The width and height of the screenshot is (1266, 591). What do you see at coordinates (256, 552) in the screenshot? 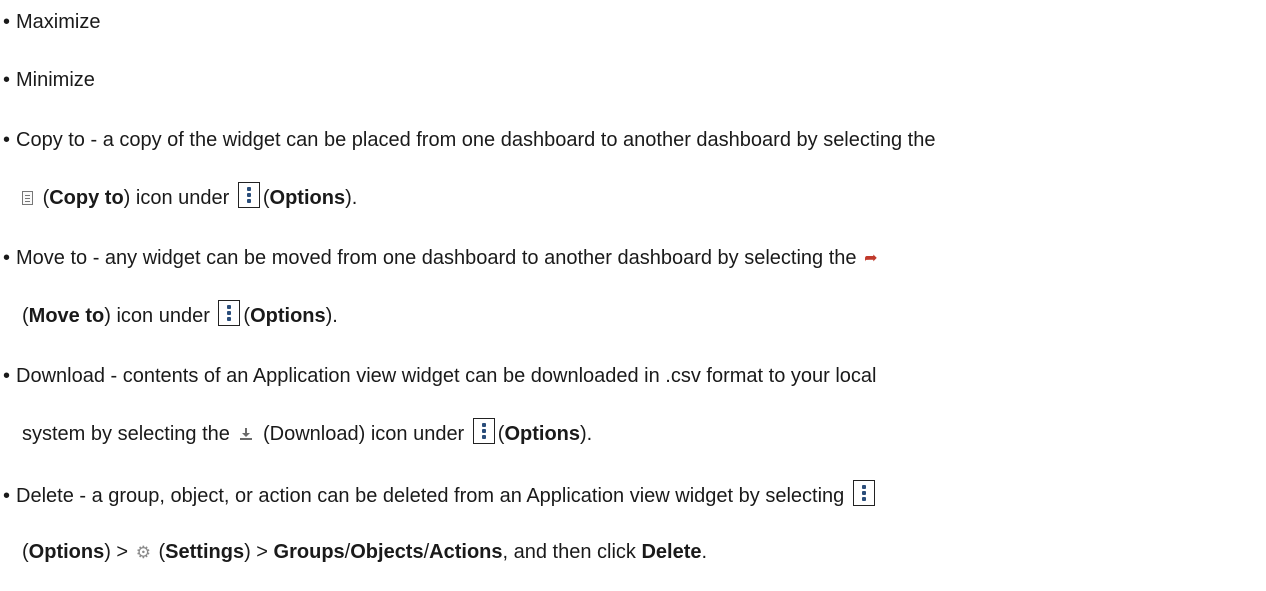
I see `delete-sep2: ) >` at bounding box center [256, 552].